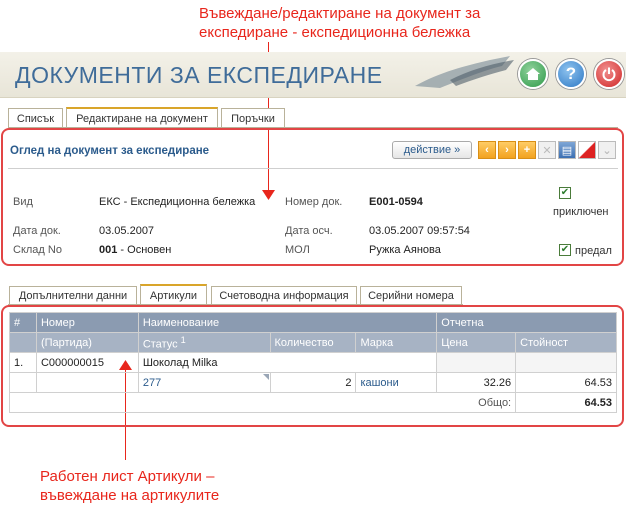 Image resolution: width=626 pixels, height=506 pixels. Describe the element at coordinates (547, 150) in the screenshot. I see `delete-icon: ✕` at that location.